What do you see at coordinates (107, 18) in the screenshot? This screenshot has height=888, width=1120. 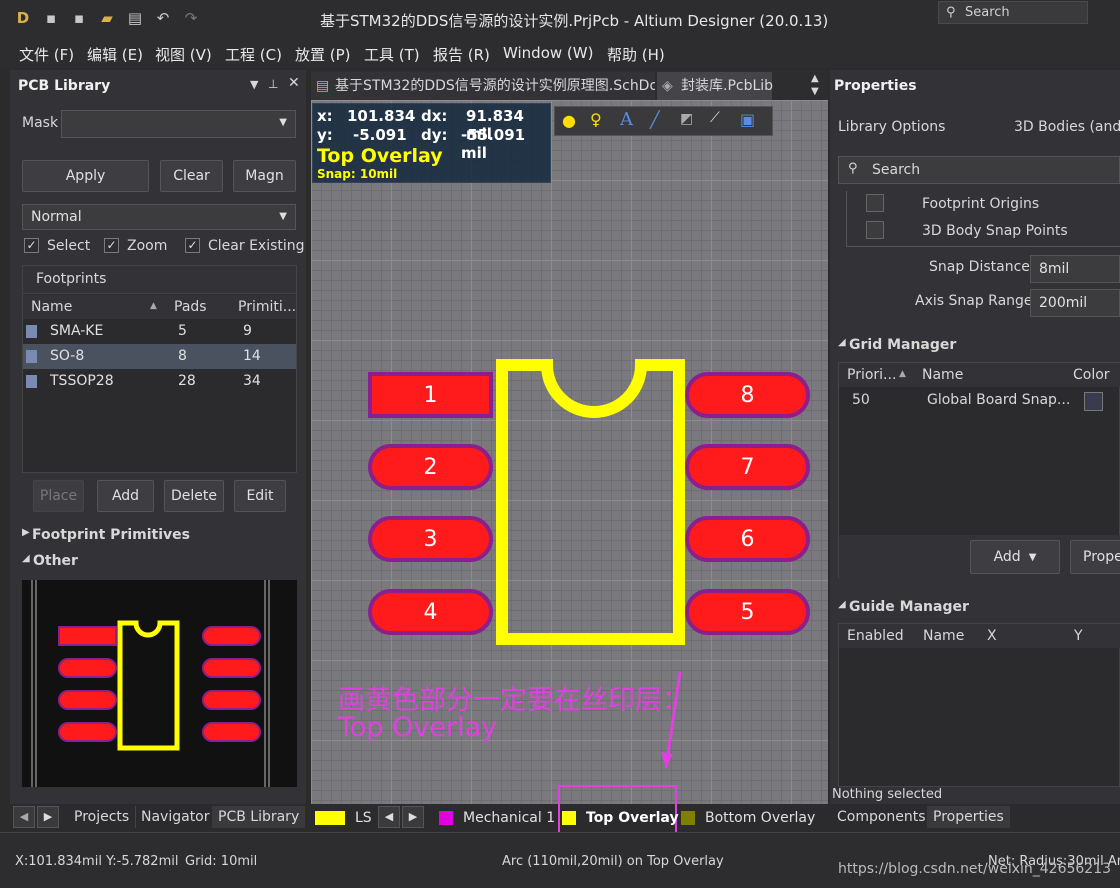 I see `open-icon: ▰` at bounding box center [107, 18].